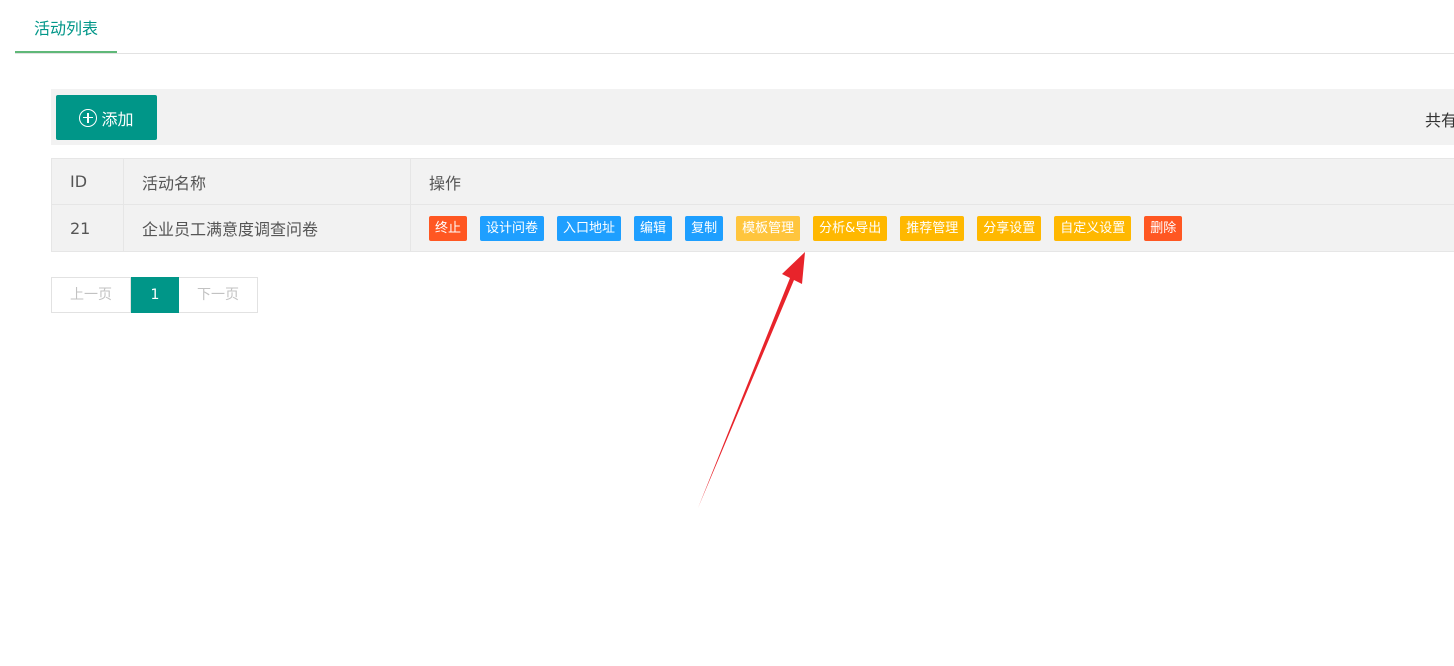  I want to click on plus-circle-icon, so click(88, 117).